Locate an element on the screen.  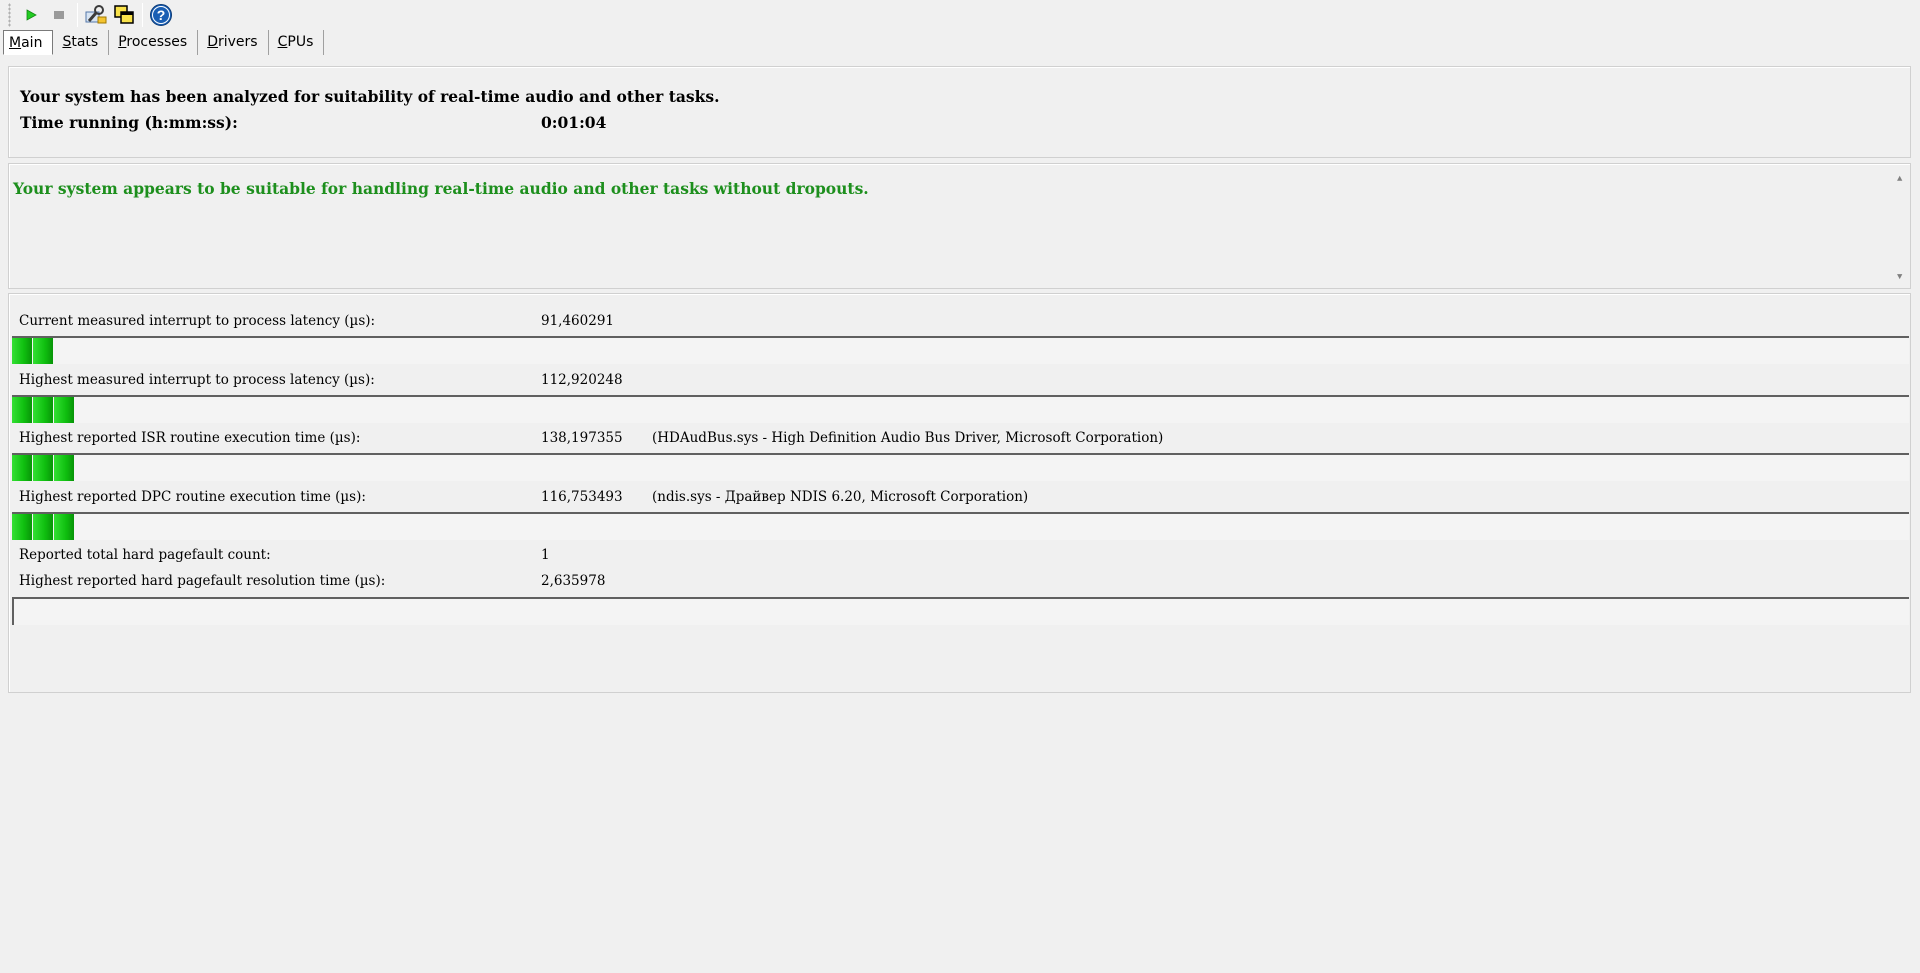
windows-icon is located at coordinates (124, 14).